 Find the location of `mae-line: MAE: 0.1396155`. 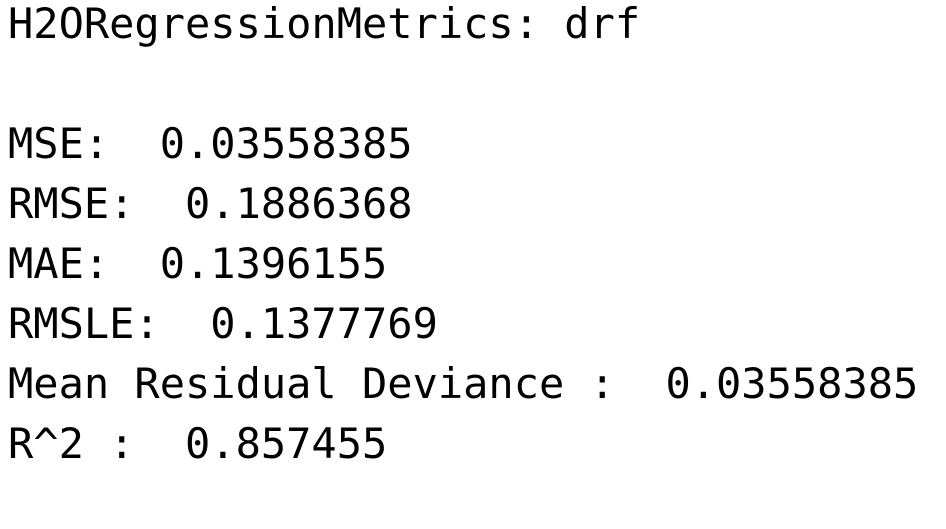

mae-line: MAE: 0.1396155 is located at coordinates (198, 263).